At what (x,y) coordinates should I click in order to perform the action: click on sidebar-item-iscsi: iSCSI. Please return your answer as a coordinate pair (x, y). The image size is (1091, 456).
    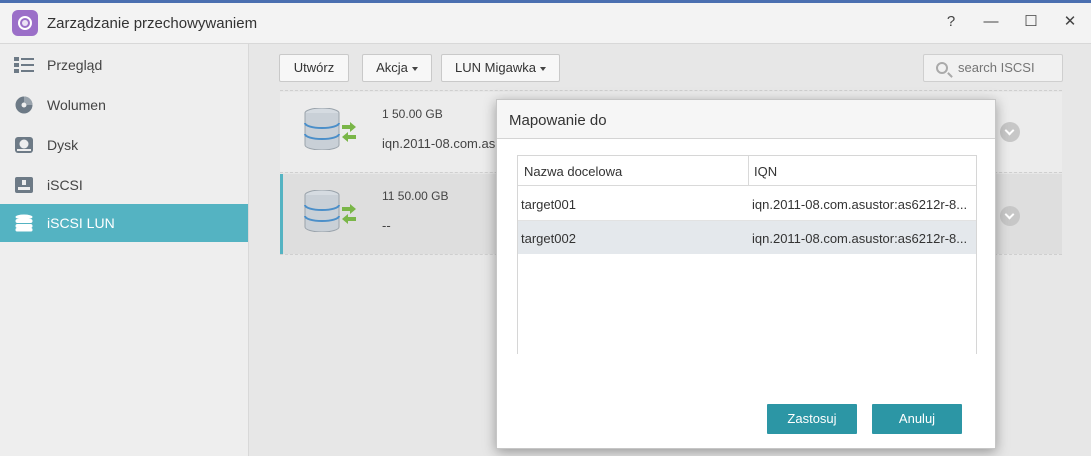
    Looking at the image, I should click on (124, 185).